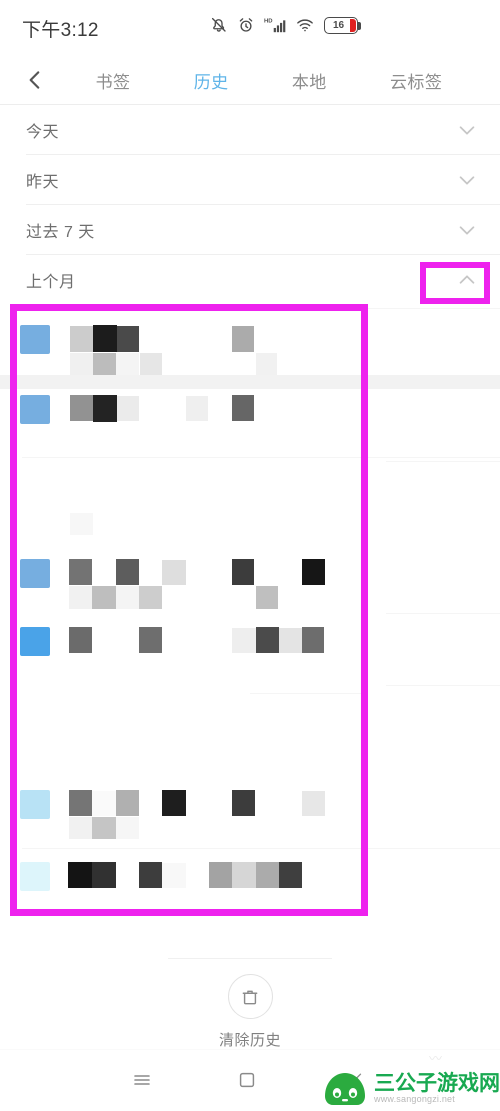 The width and height of the screenshot is (500, 1111). I want to click on status-time: 下午3:12, so click(60, 30).